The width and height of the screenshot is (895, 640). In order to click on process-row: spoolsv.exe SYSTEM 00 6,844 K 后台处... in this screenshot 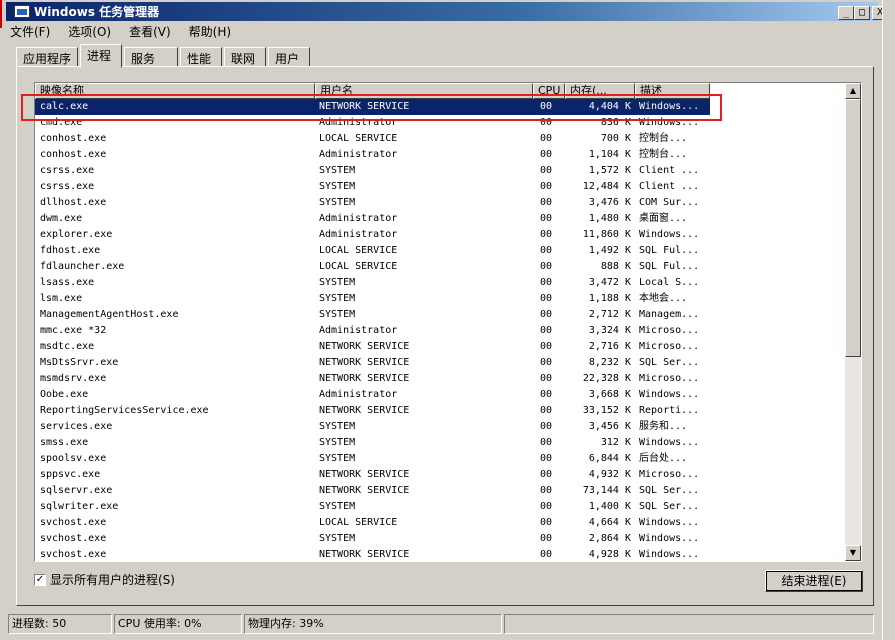, I will do `click(372, 459)`.